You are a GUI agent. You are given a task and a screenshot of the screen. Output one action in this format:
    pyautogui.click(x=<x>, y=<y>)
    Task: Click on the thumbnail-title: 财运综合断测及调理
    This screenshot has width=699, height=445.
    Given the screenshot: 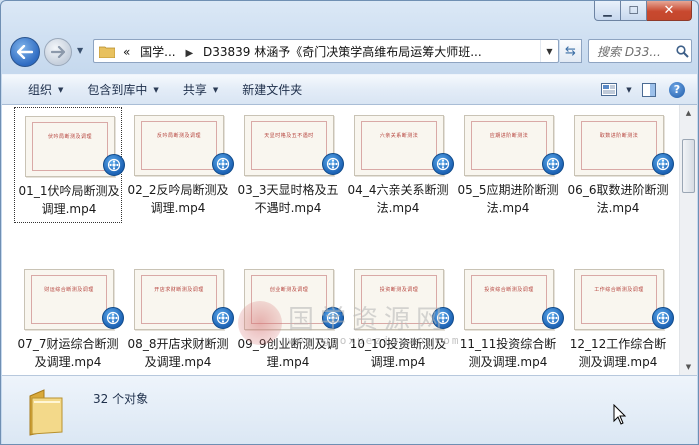 What is the action you would take?
    pyautogui.click(x=69, y=290)
    